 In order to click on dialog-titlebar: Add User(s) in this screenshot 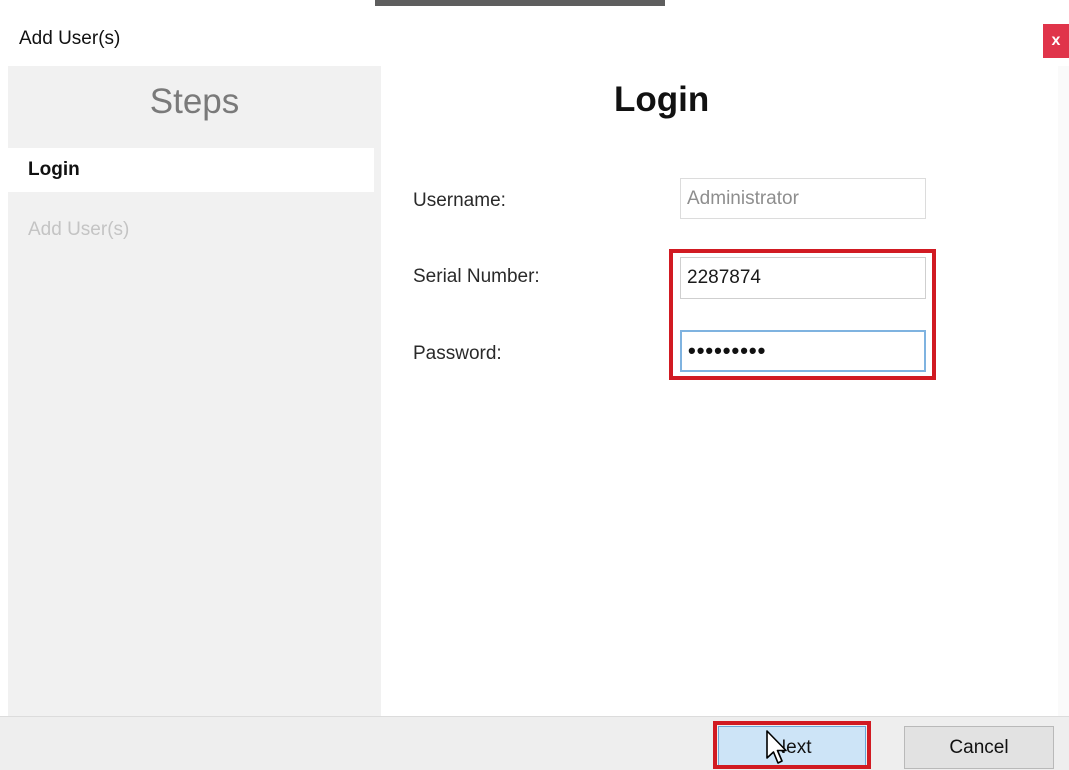, I will do `click(534, 37)`.